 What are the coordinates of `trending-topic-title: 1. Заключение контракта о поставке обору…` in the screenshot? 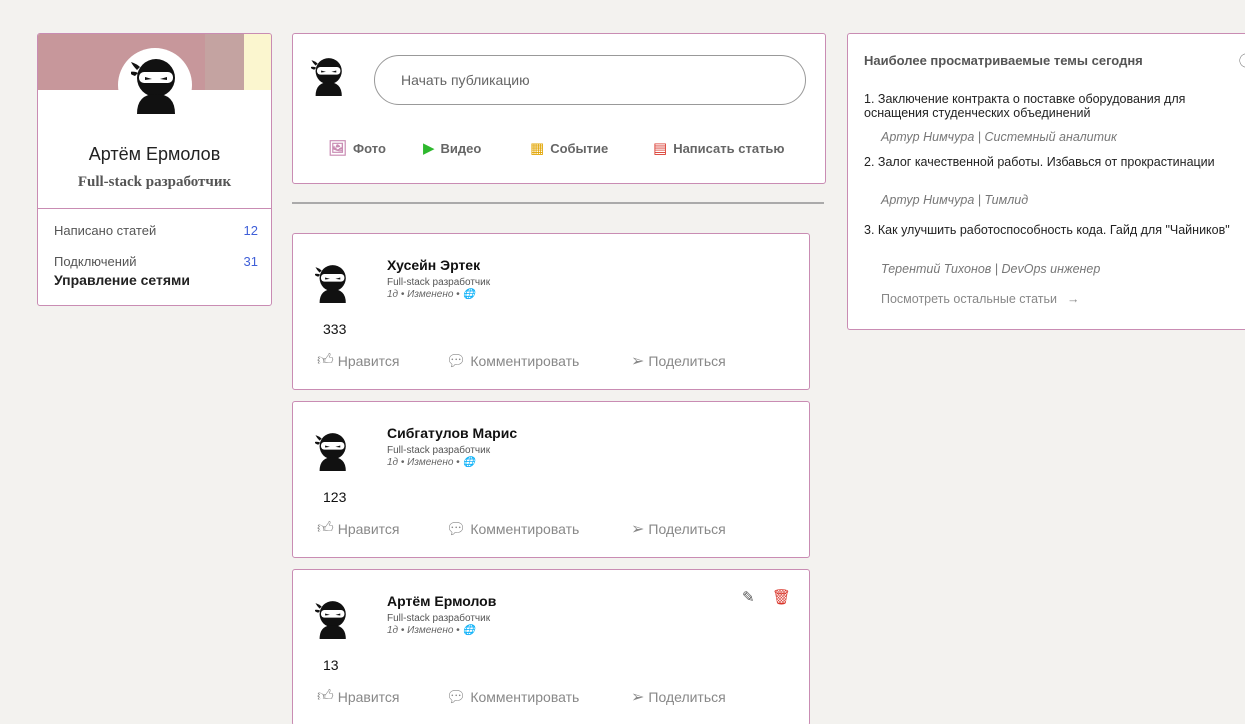 It's located at (1054, 106).